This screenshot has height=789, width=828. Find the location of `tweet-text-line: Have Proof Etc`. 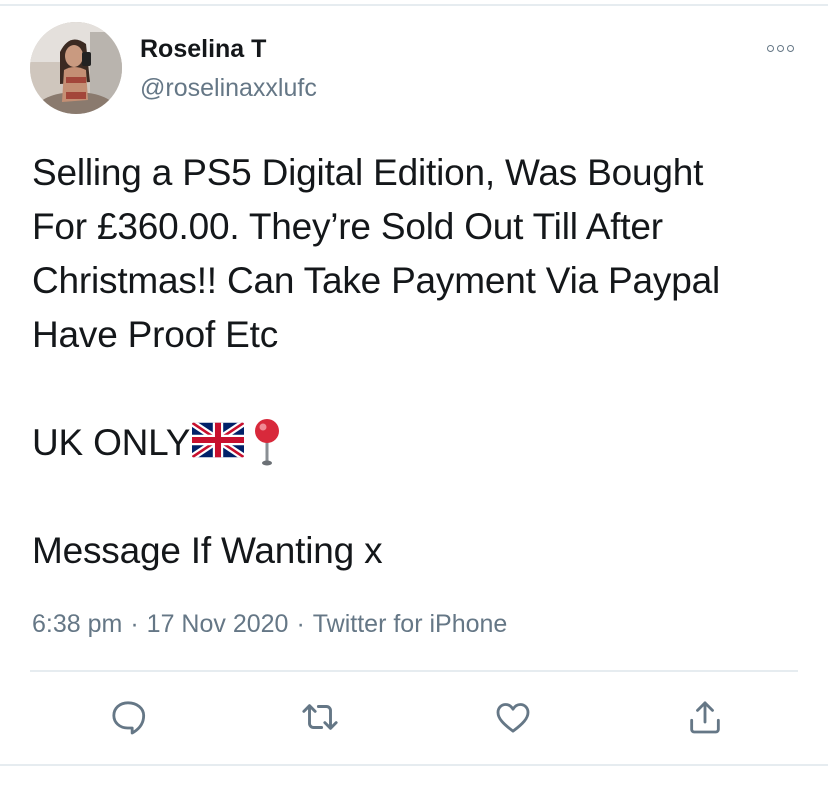

tweet-text-line: Have Proof Etc is located at coordinates (155, 334).